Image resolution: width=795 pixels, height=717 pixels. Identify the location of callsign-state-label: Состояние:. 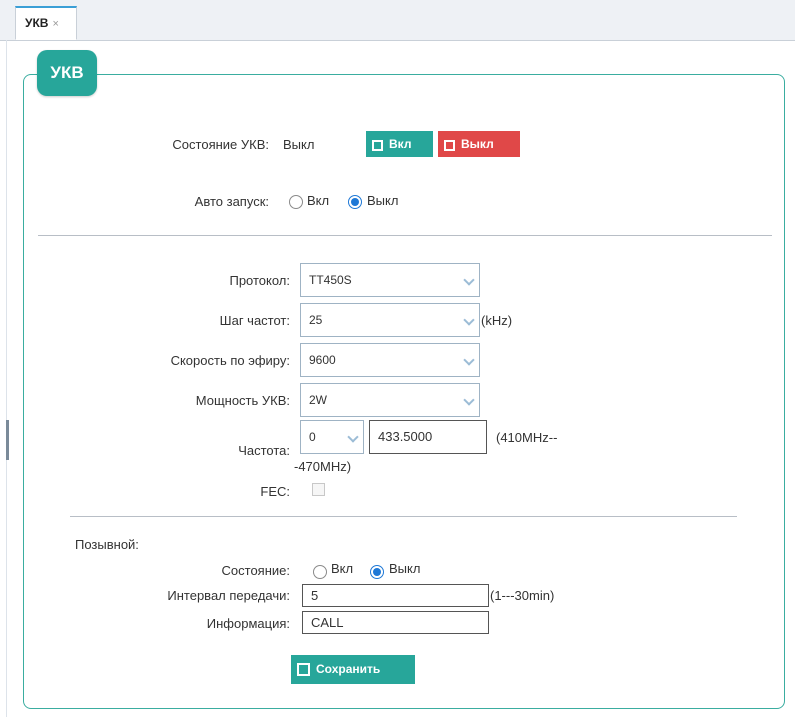
(255, 570).